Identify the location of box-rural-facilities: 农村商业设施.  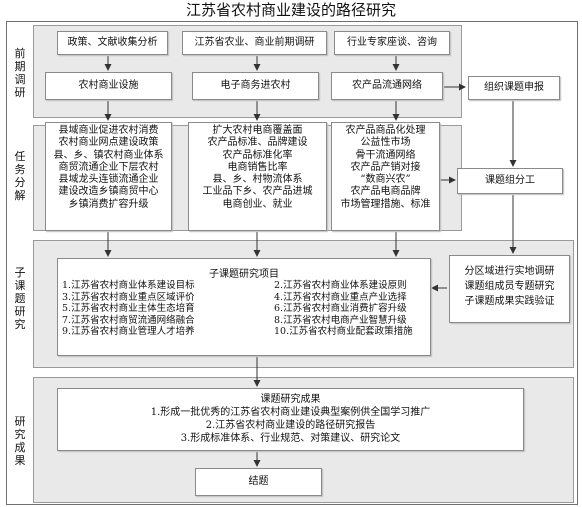
(108, 86).